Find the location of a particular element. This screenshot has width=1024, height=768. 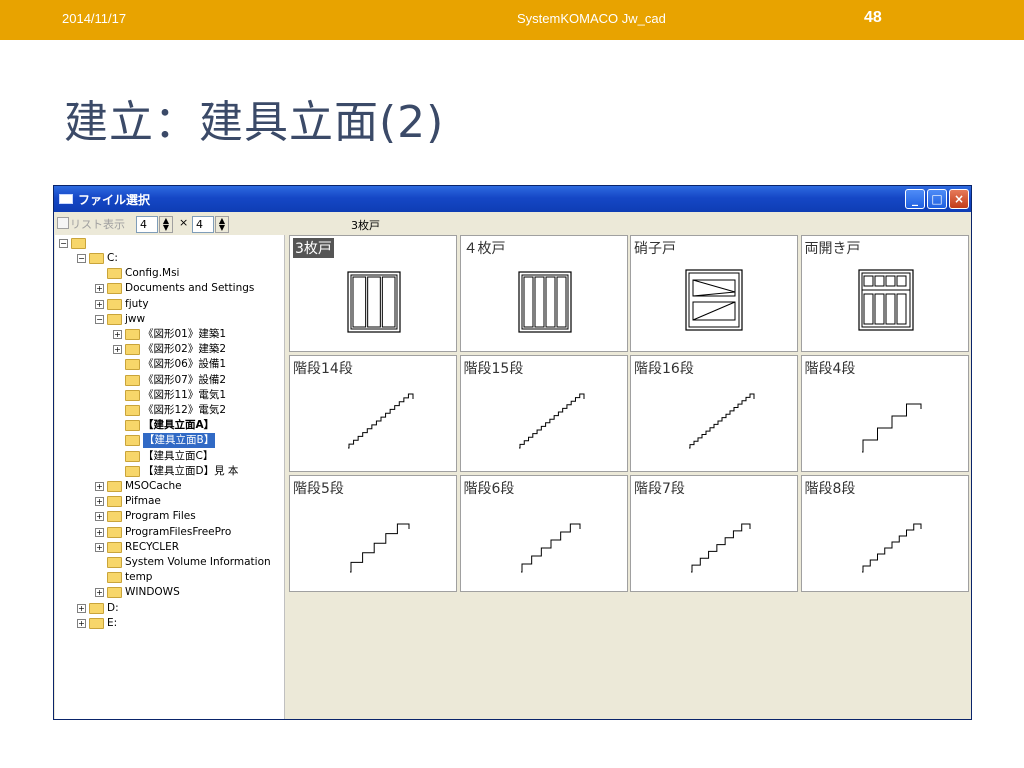

thumbnail-label: 硝子戸 is located at coordinates (655, 249).